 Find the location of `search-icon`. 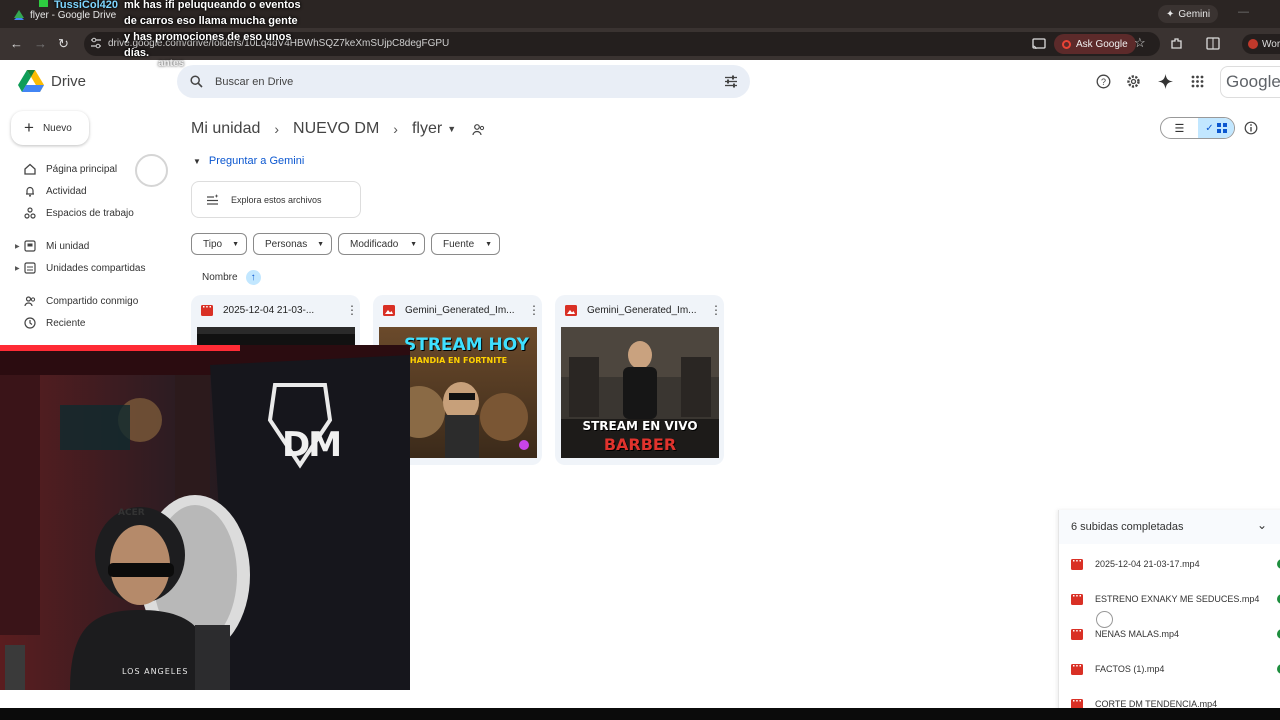

search-icon is located at coordinates (196, 81).